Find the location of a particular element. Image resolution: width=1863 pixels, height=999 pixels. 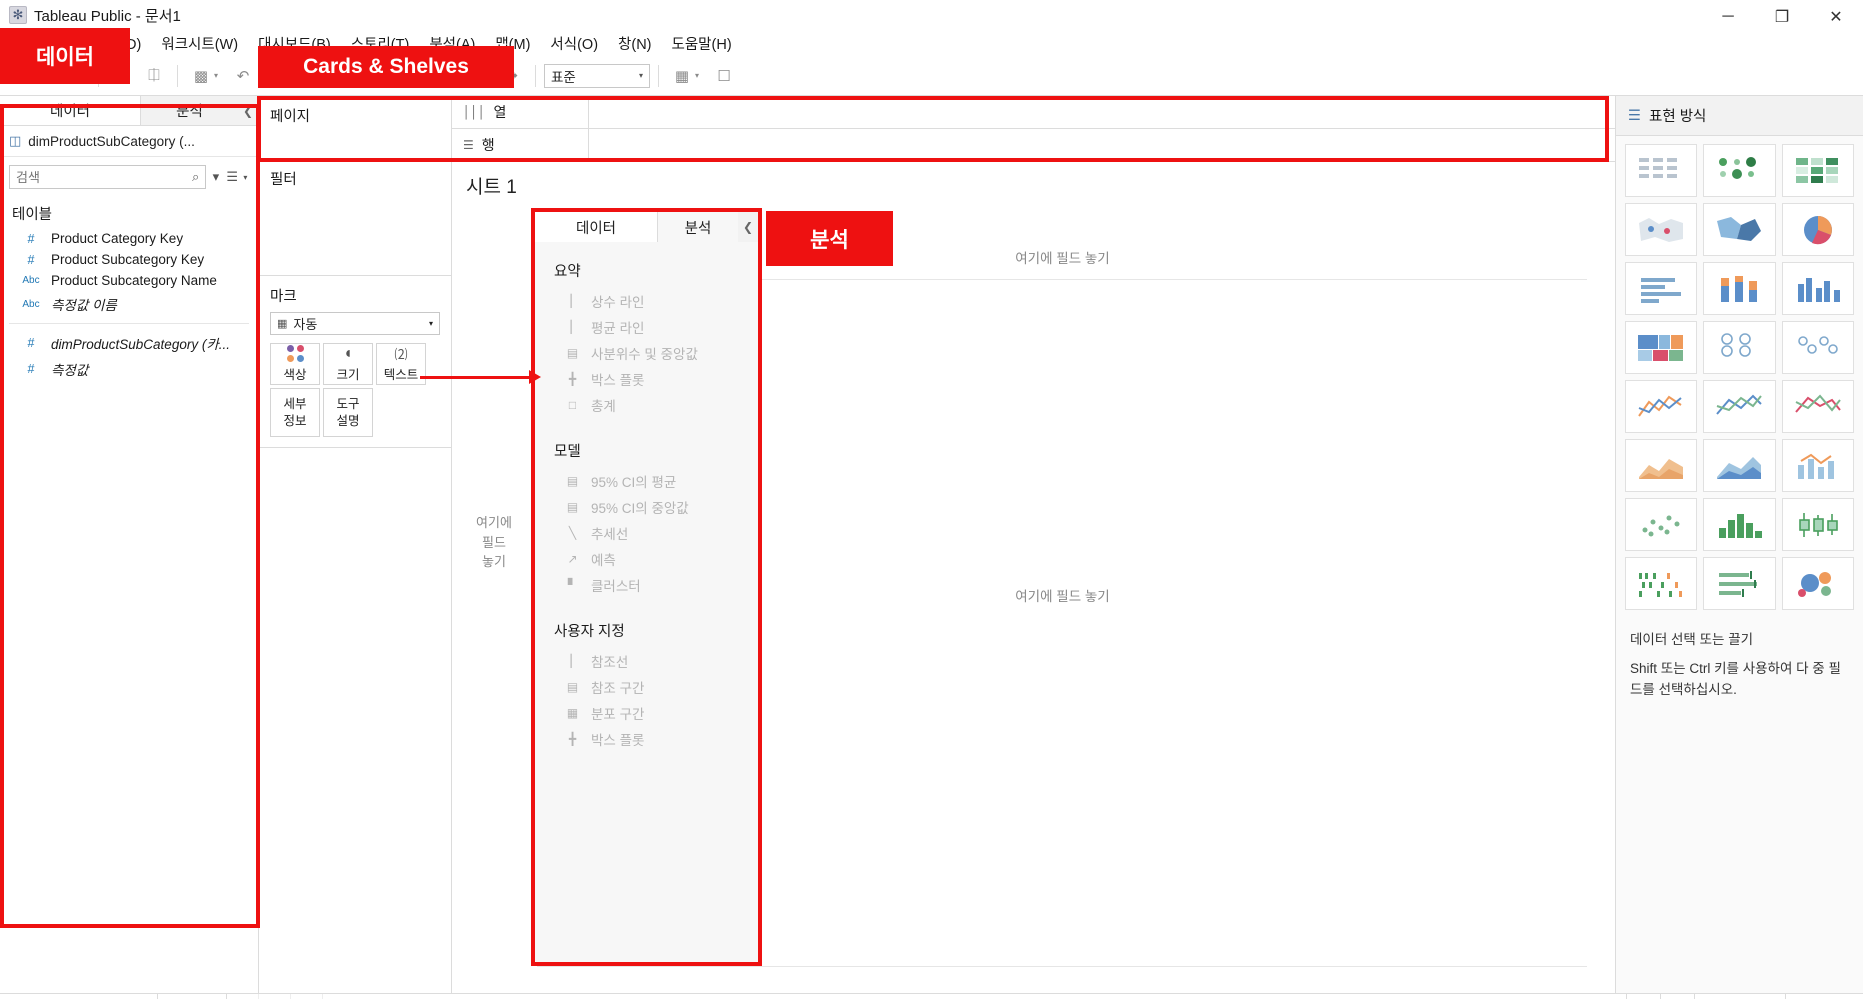

columns-shelf: │││ 열 is located at coordinates (1033, 112).